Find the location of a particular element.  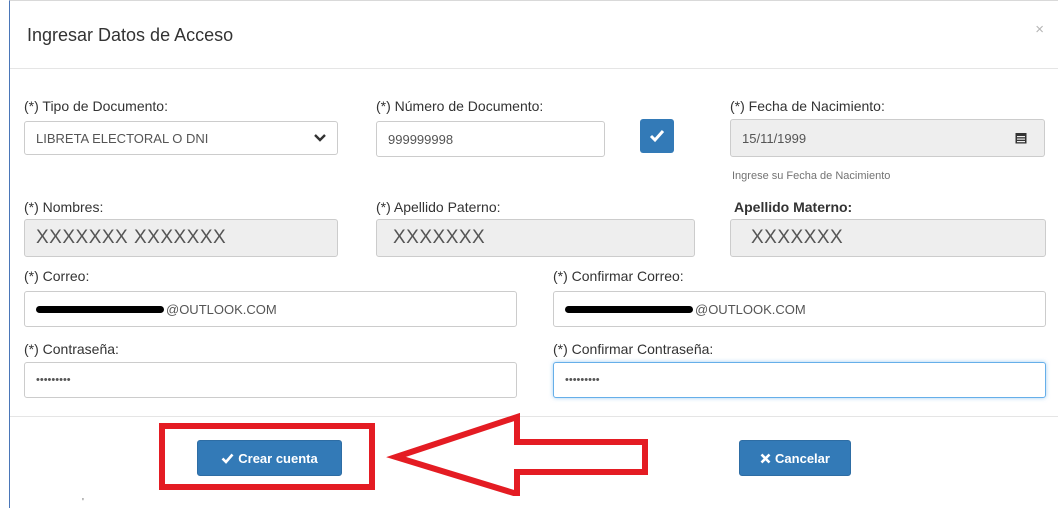

apellido-paterno-value: XXXXXXX is located at coordinates (439, 237).